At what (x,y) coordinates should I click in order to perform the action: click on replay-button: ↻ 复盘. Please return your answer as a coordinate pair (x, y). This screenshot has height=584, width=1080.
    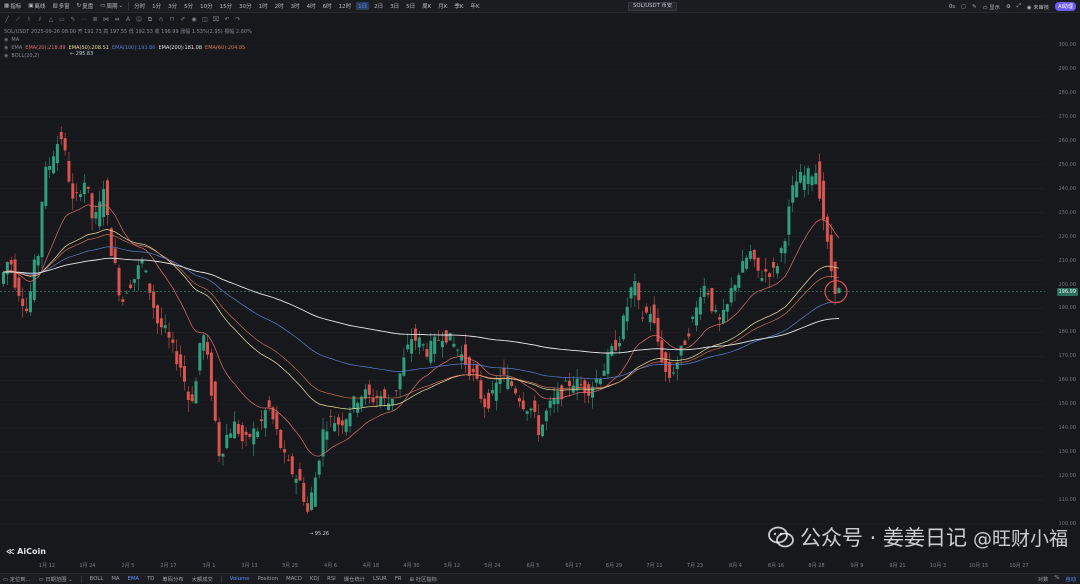
    Looking at the image, I should click on (85, 6).